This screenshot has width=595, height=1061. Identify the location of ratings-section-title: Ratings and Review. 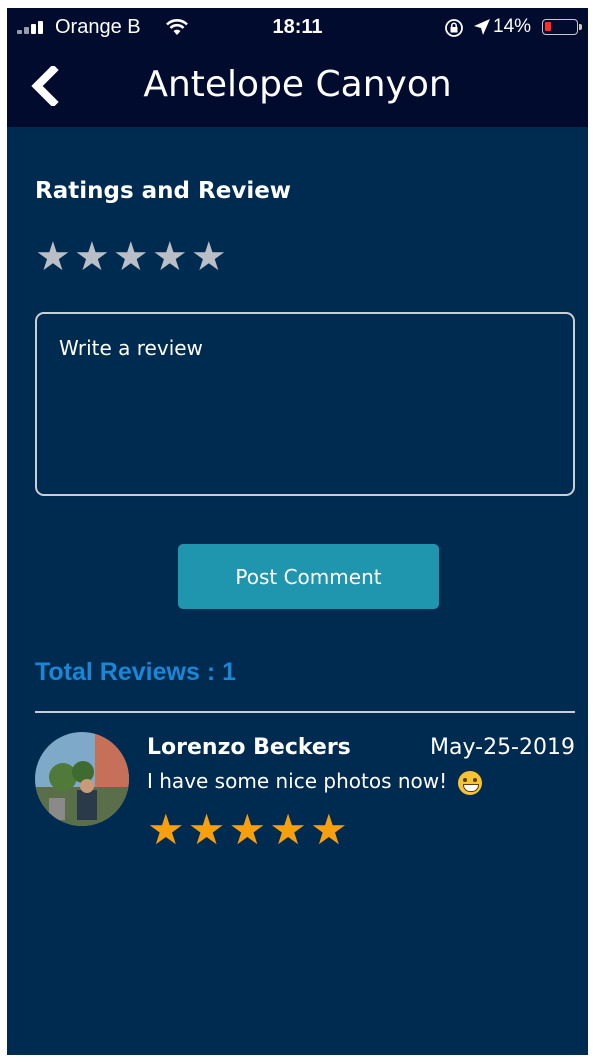
(163, 191).